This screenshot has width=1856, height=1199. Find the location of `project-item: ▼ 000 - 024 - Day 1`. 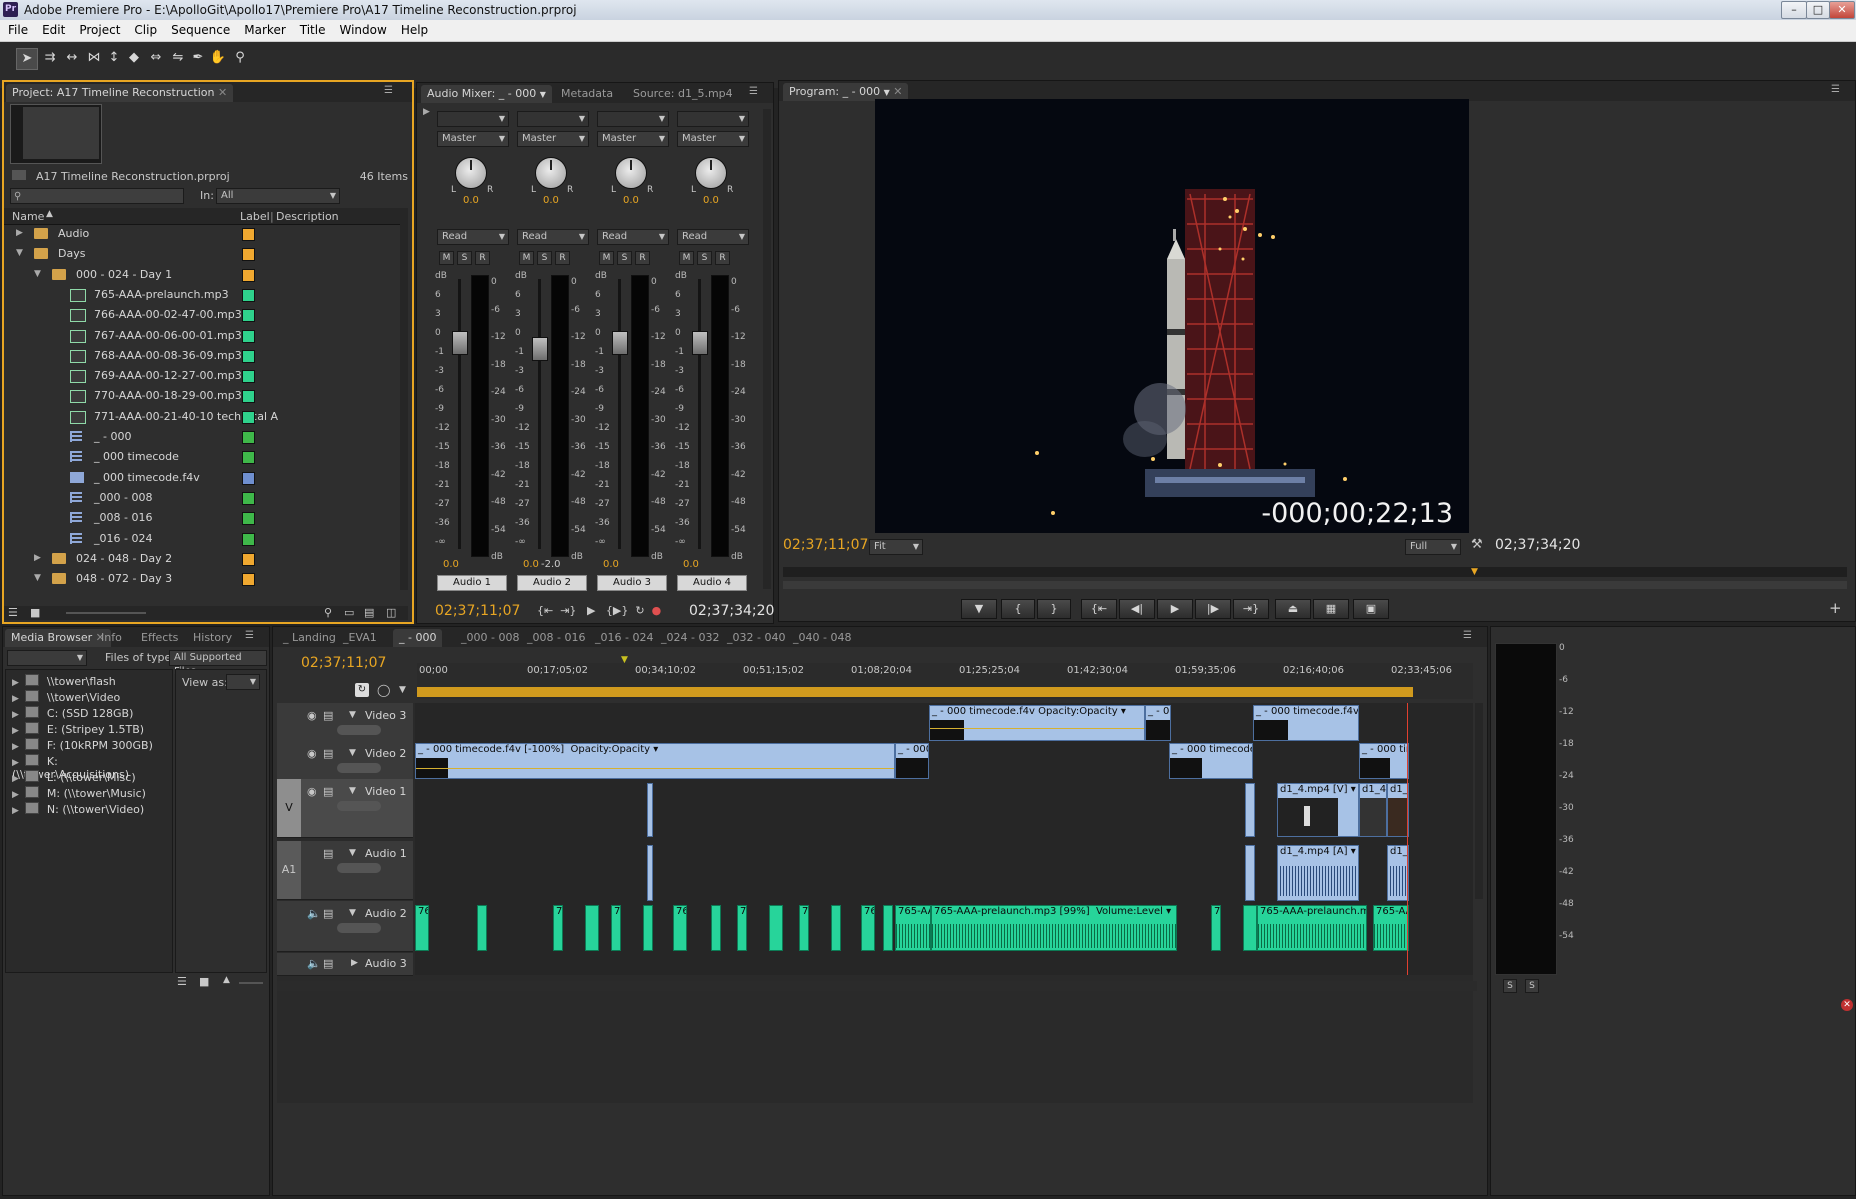

project-item: ▼ 000 - 024 - Day 1 is located at coordinates (203, 275).